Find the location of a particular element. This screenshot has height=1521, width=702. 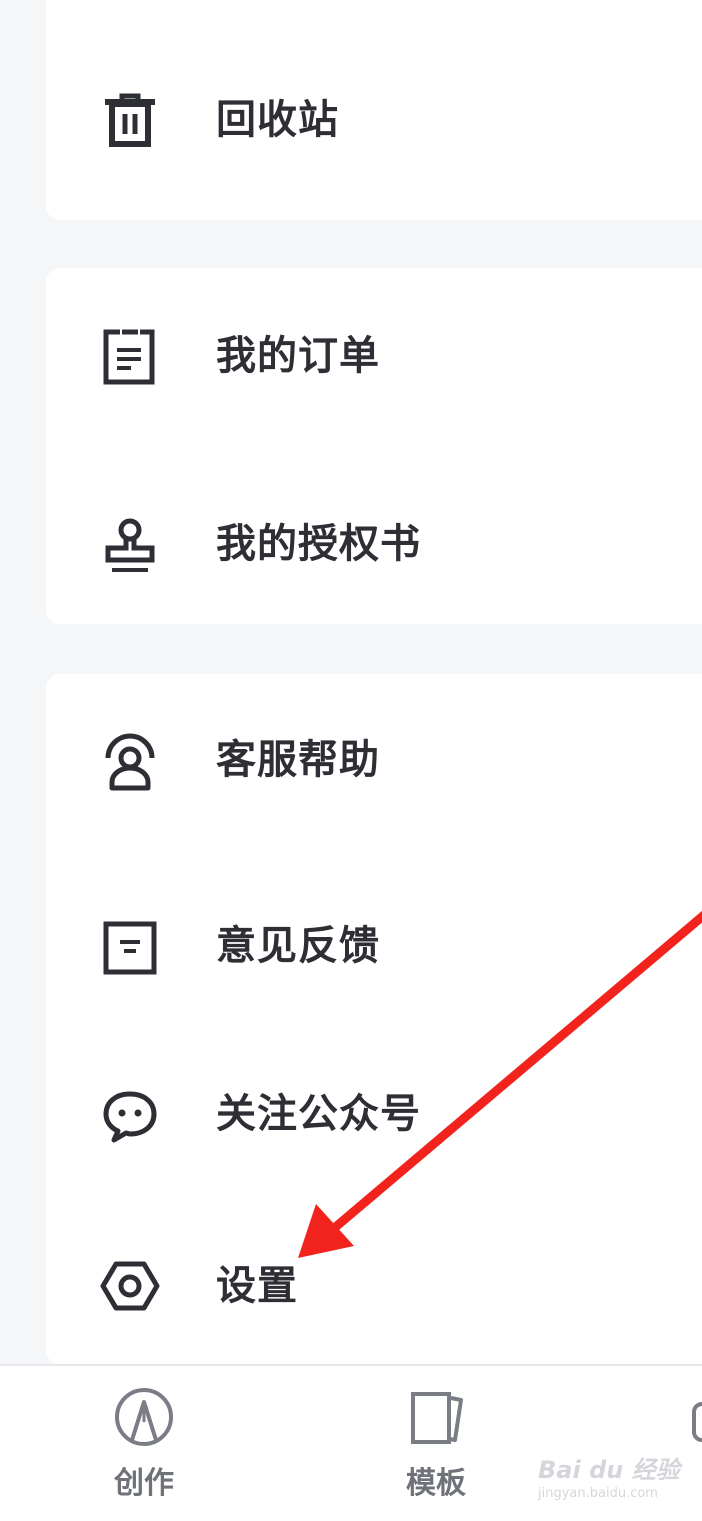

menu-item-label: 客服帮助 is located at coordinates (298, 760).